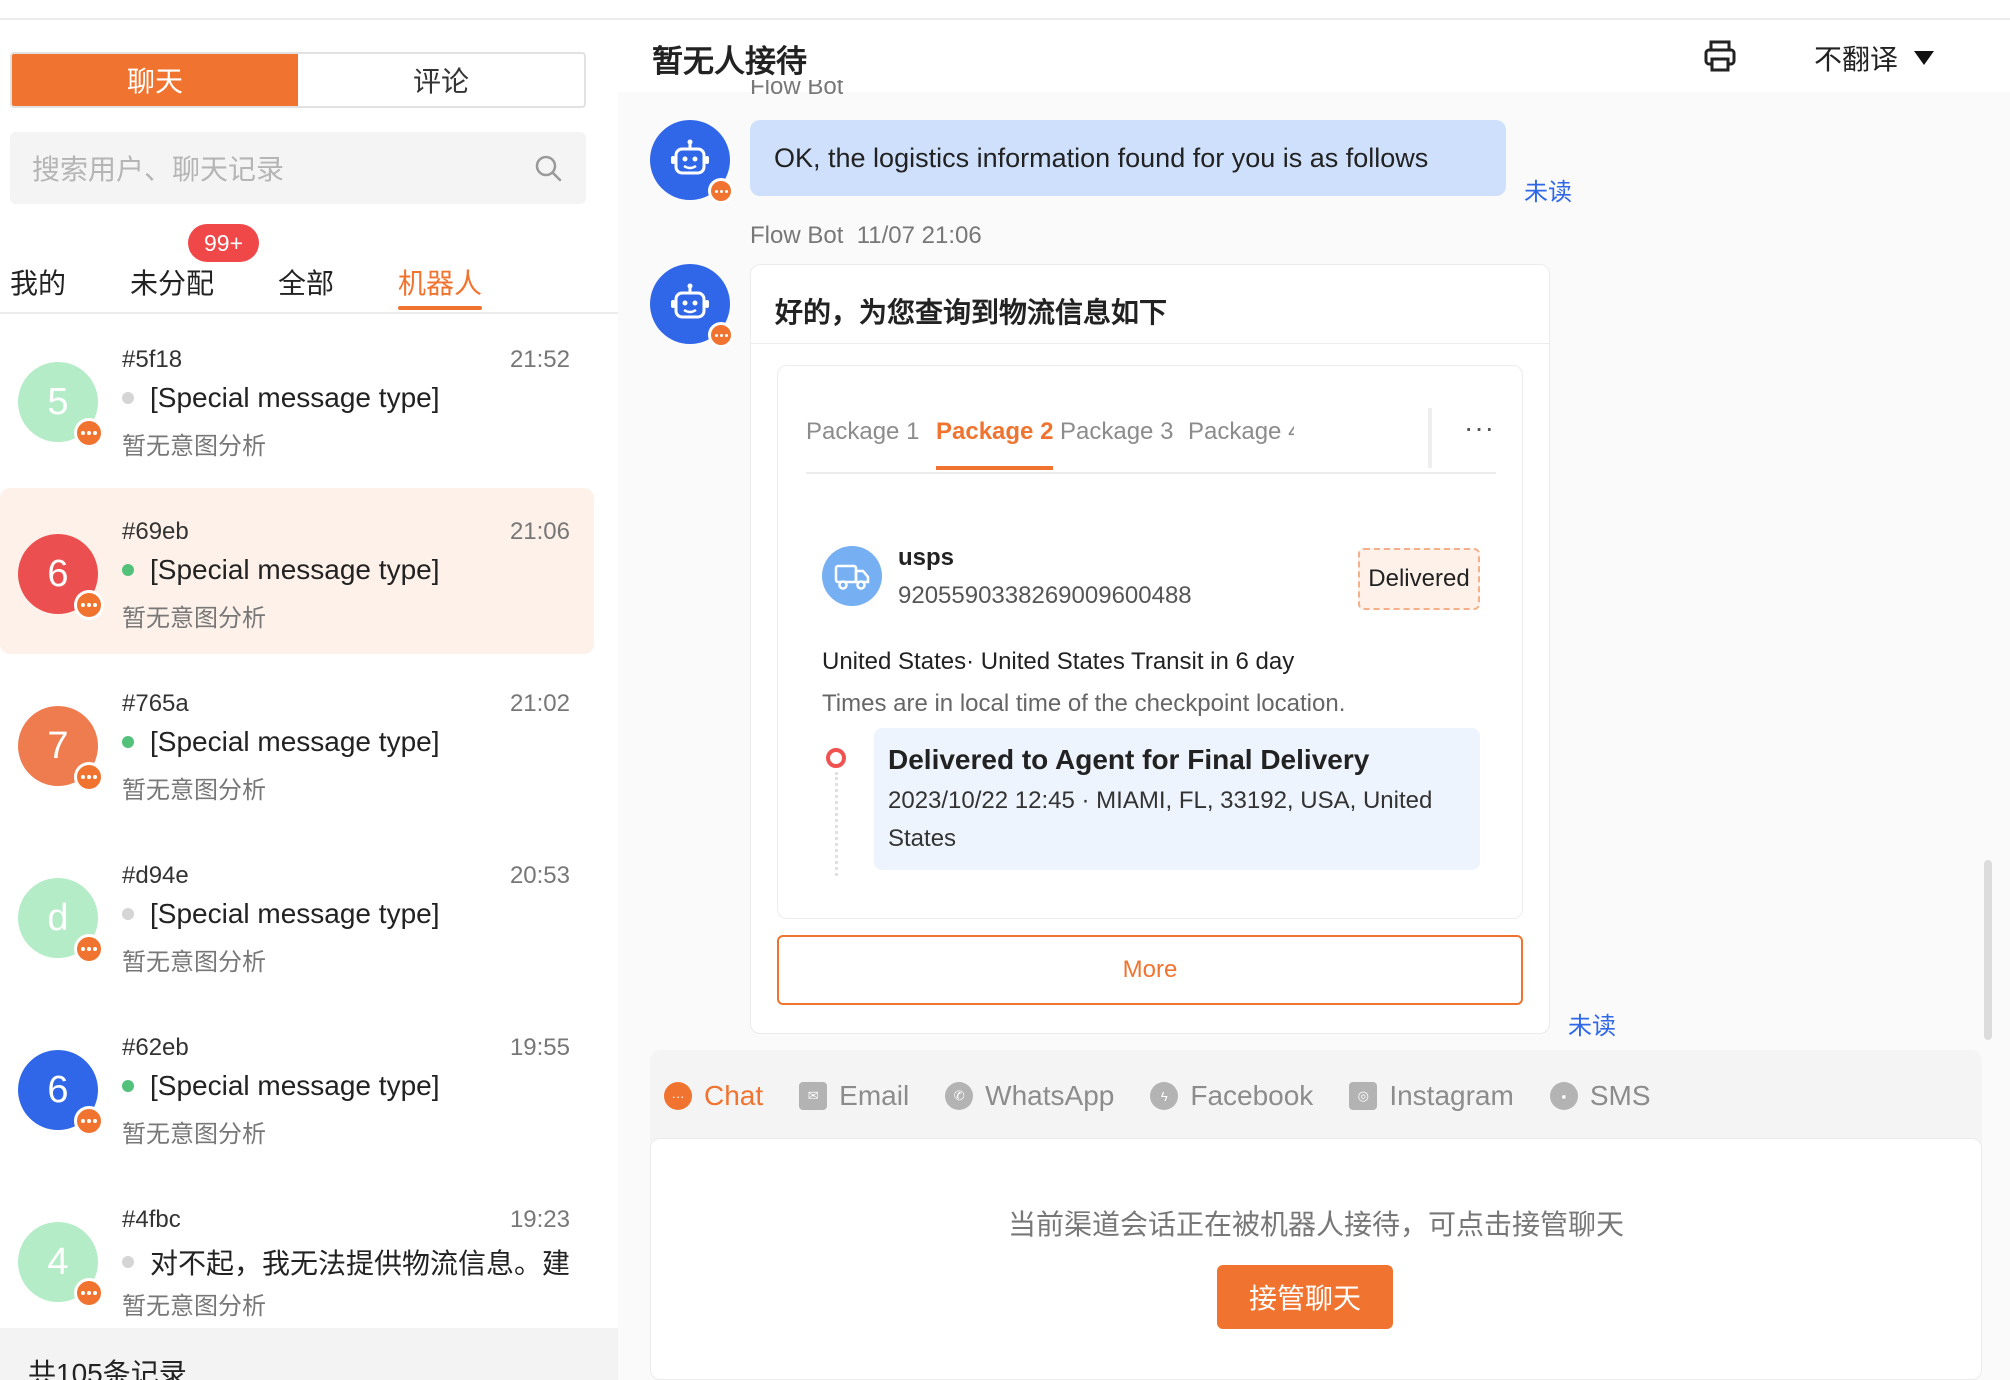 This screenshot has width=2010, height=1380. I want to click on conversation-time: 21:52, so click(539, 359).